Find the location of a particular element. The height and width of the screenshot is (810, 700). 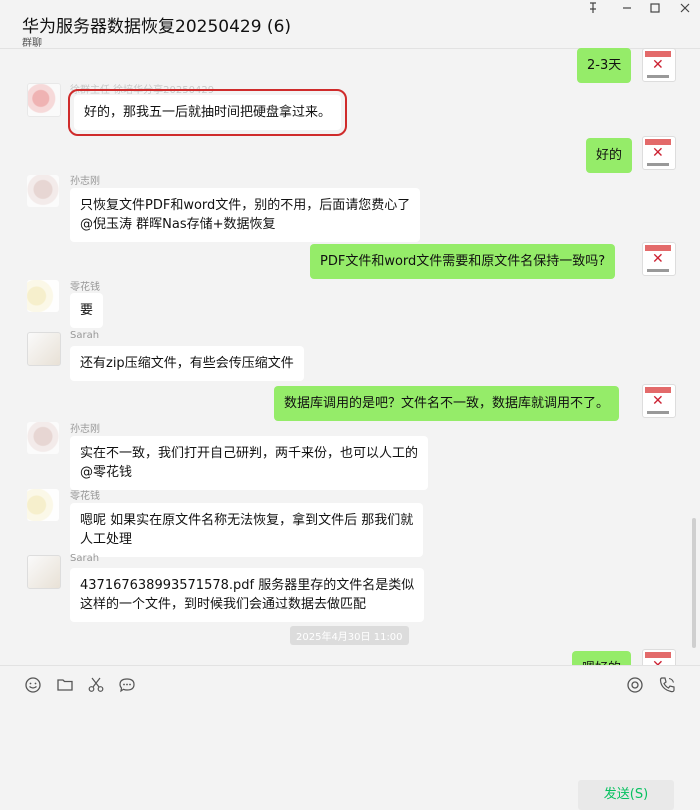

folder-icon is located at coordinates (66, 686).